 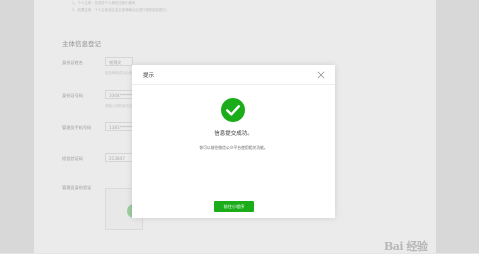 I want to click on close-icon, so click(x=321, y=75).